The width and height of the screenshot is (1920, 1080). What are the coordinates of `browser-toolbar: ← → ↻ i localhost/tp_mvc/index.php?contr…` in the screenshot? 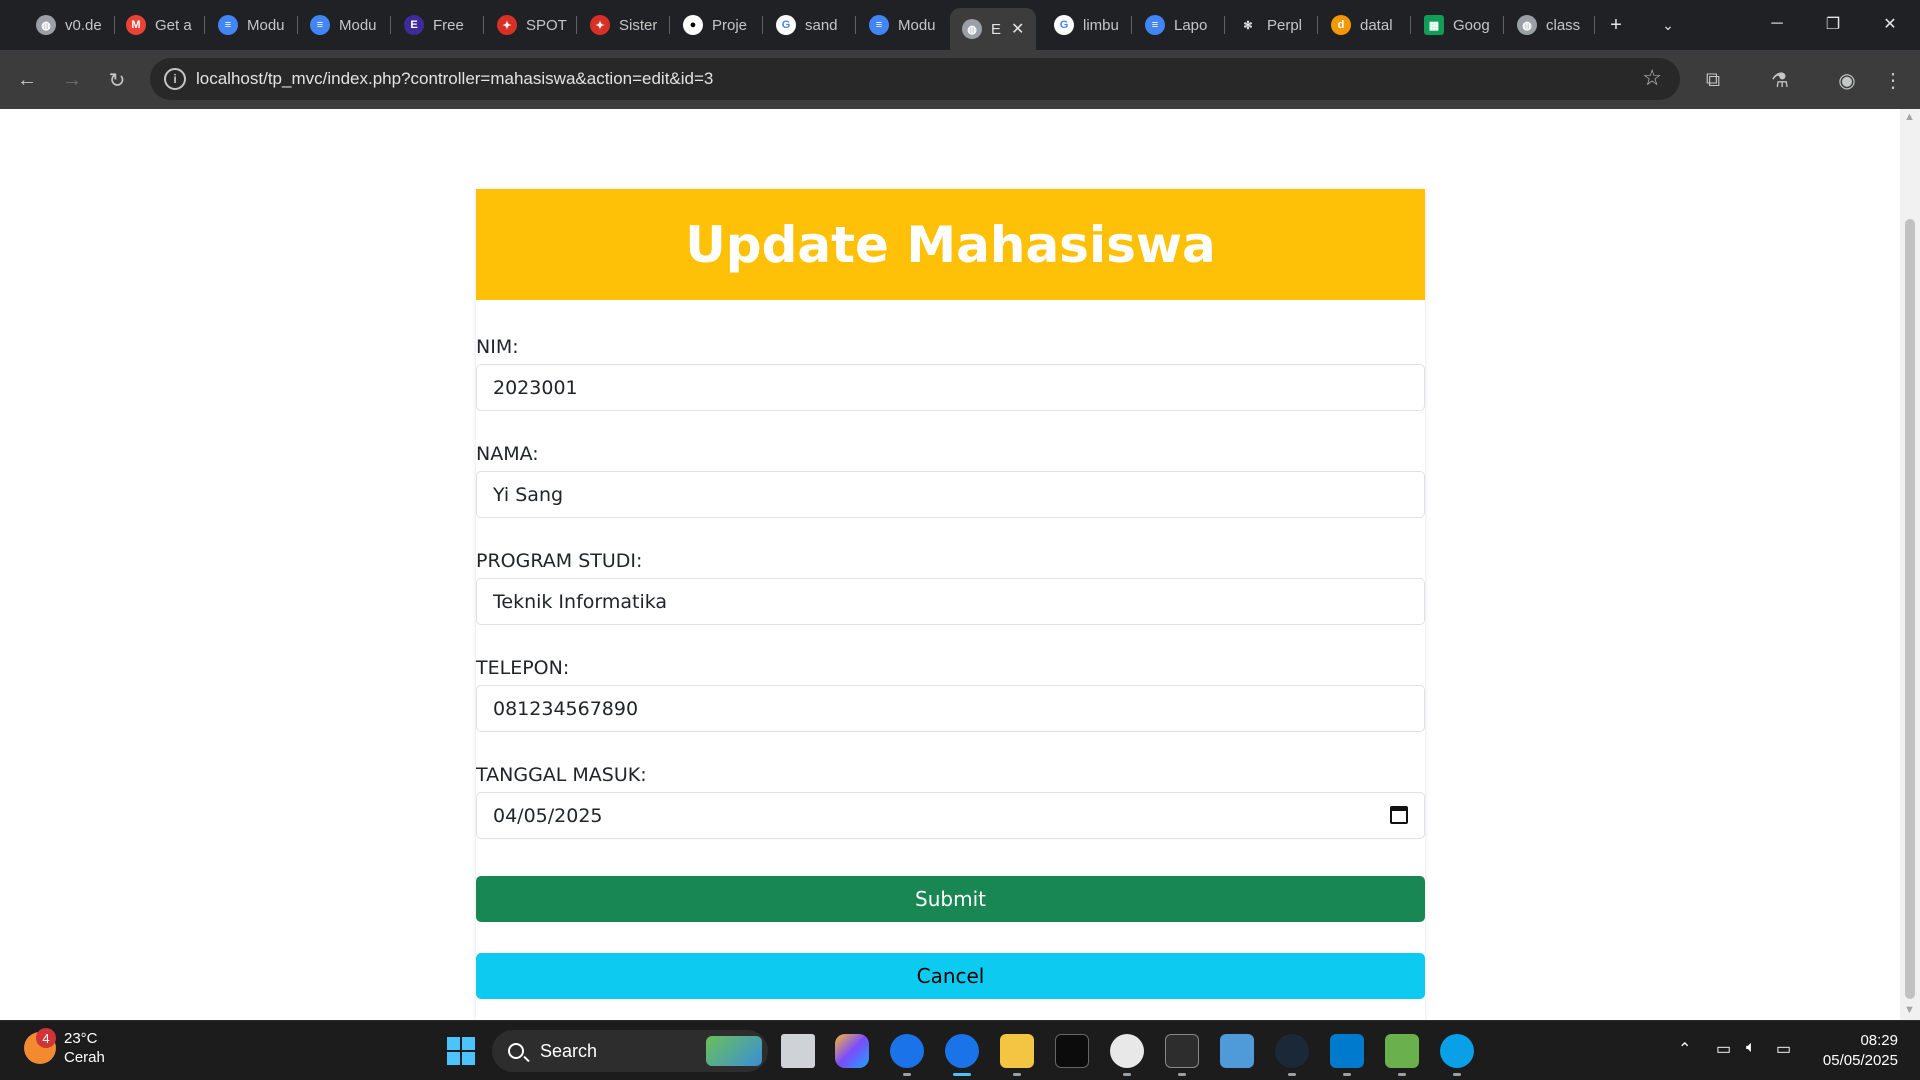 It's located at (960, 79).